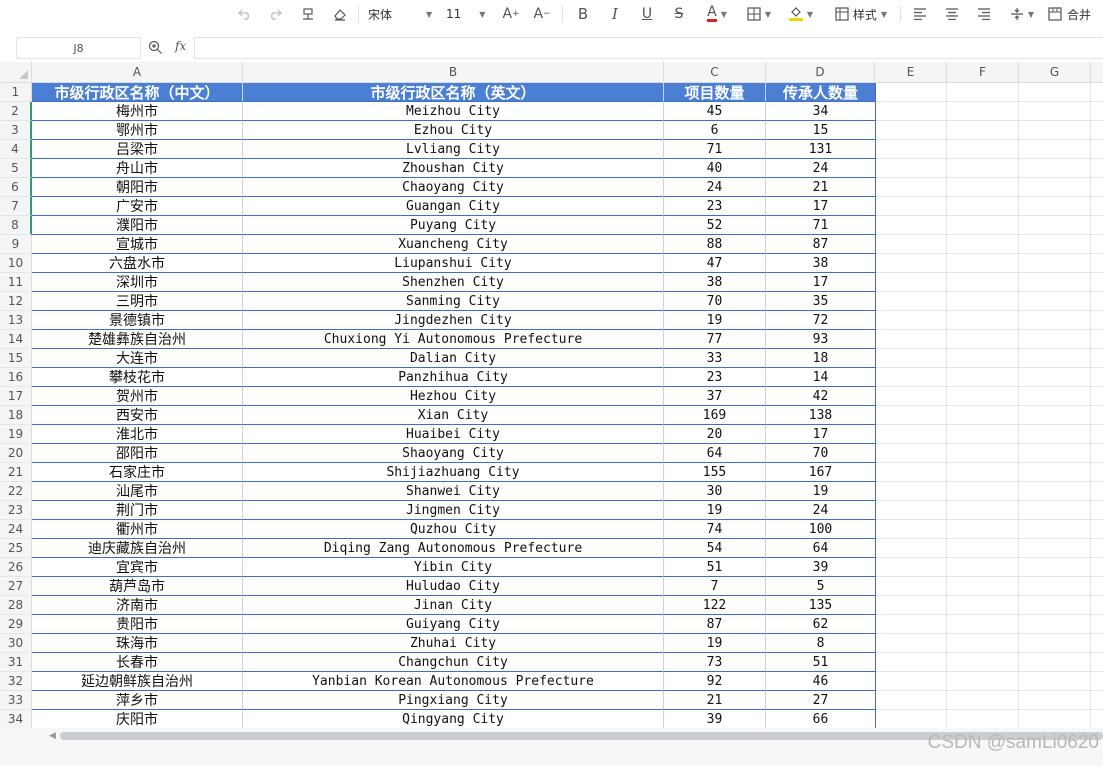 This screenshot has width=1103, height=766. Describe the element at coordinates (453, 719) in the screenshot. I see `cell-name-en: Qingyang City` at that location.